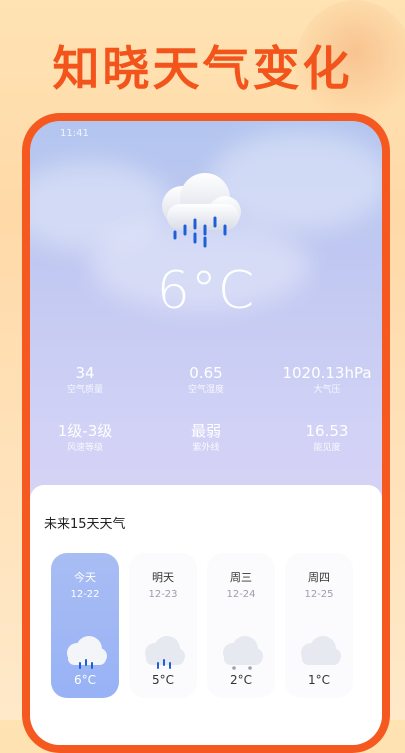  Describe the element at coordinates (205, 390) in the screenshot. I see `stat-label: 空气湿度` at that location.